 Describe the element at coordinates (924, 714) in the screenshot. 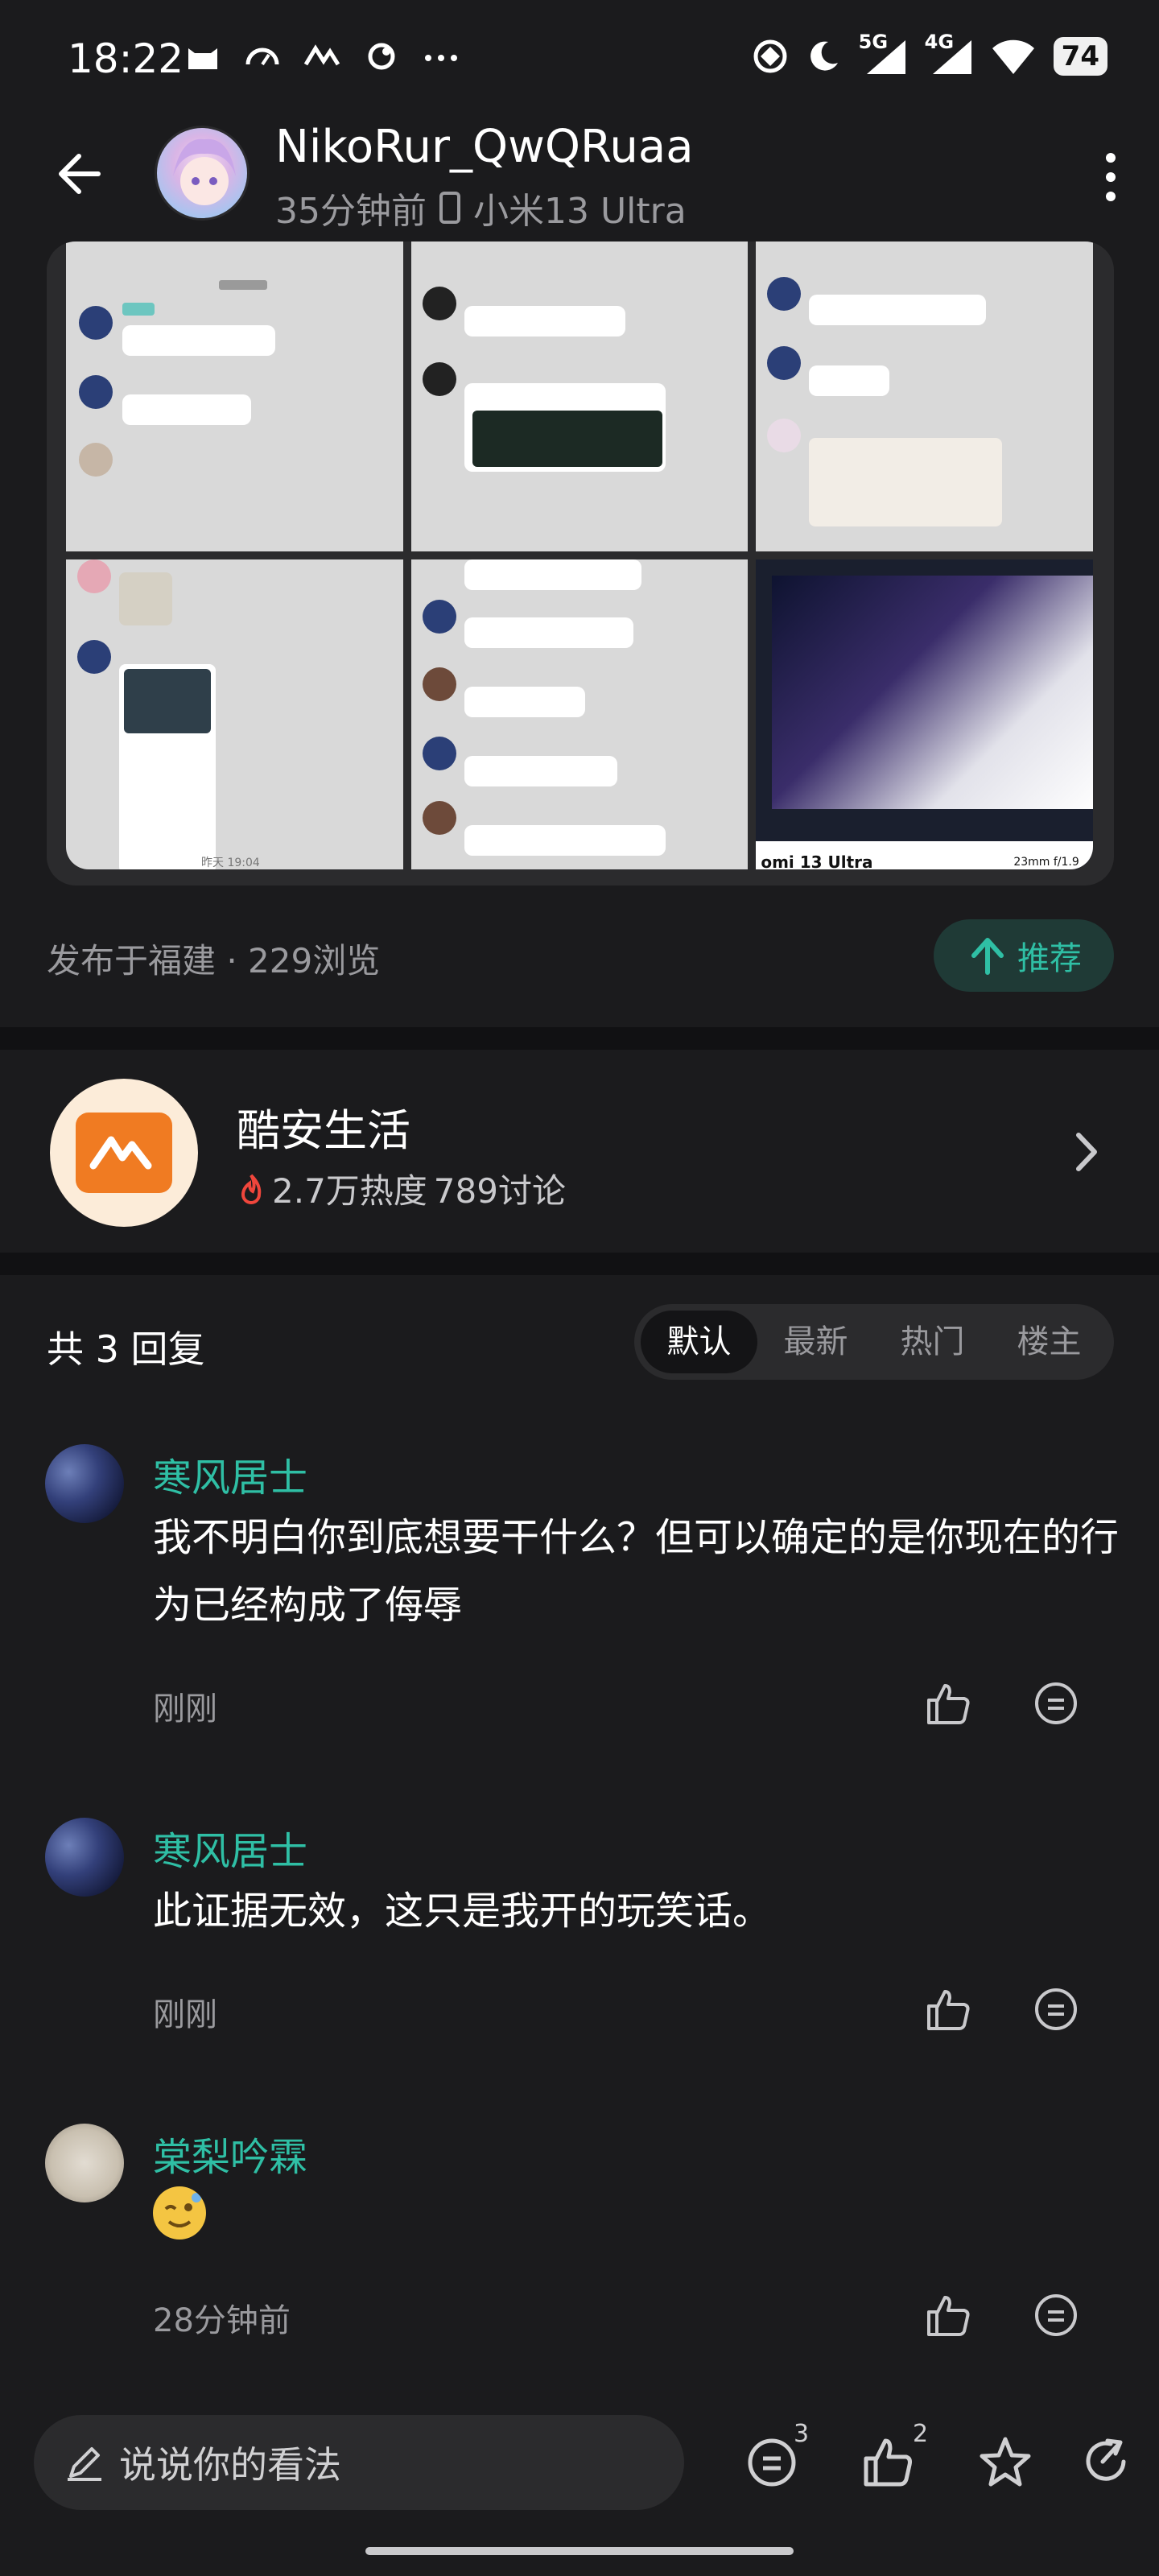

I see `gallery-image-6: omi 13 Ultra 23mm f/1.9 1/100s ISO` at that location.